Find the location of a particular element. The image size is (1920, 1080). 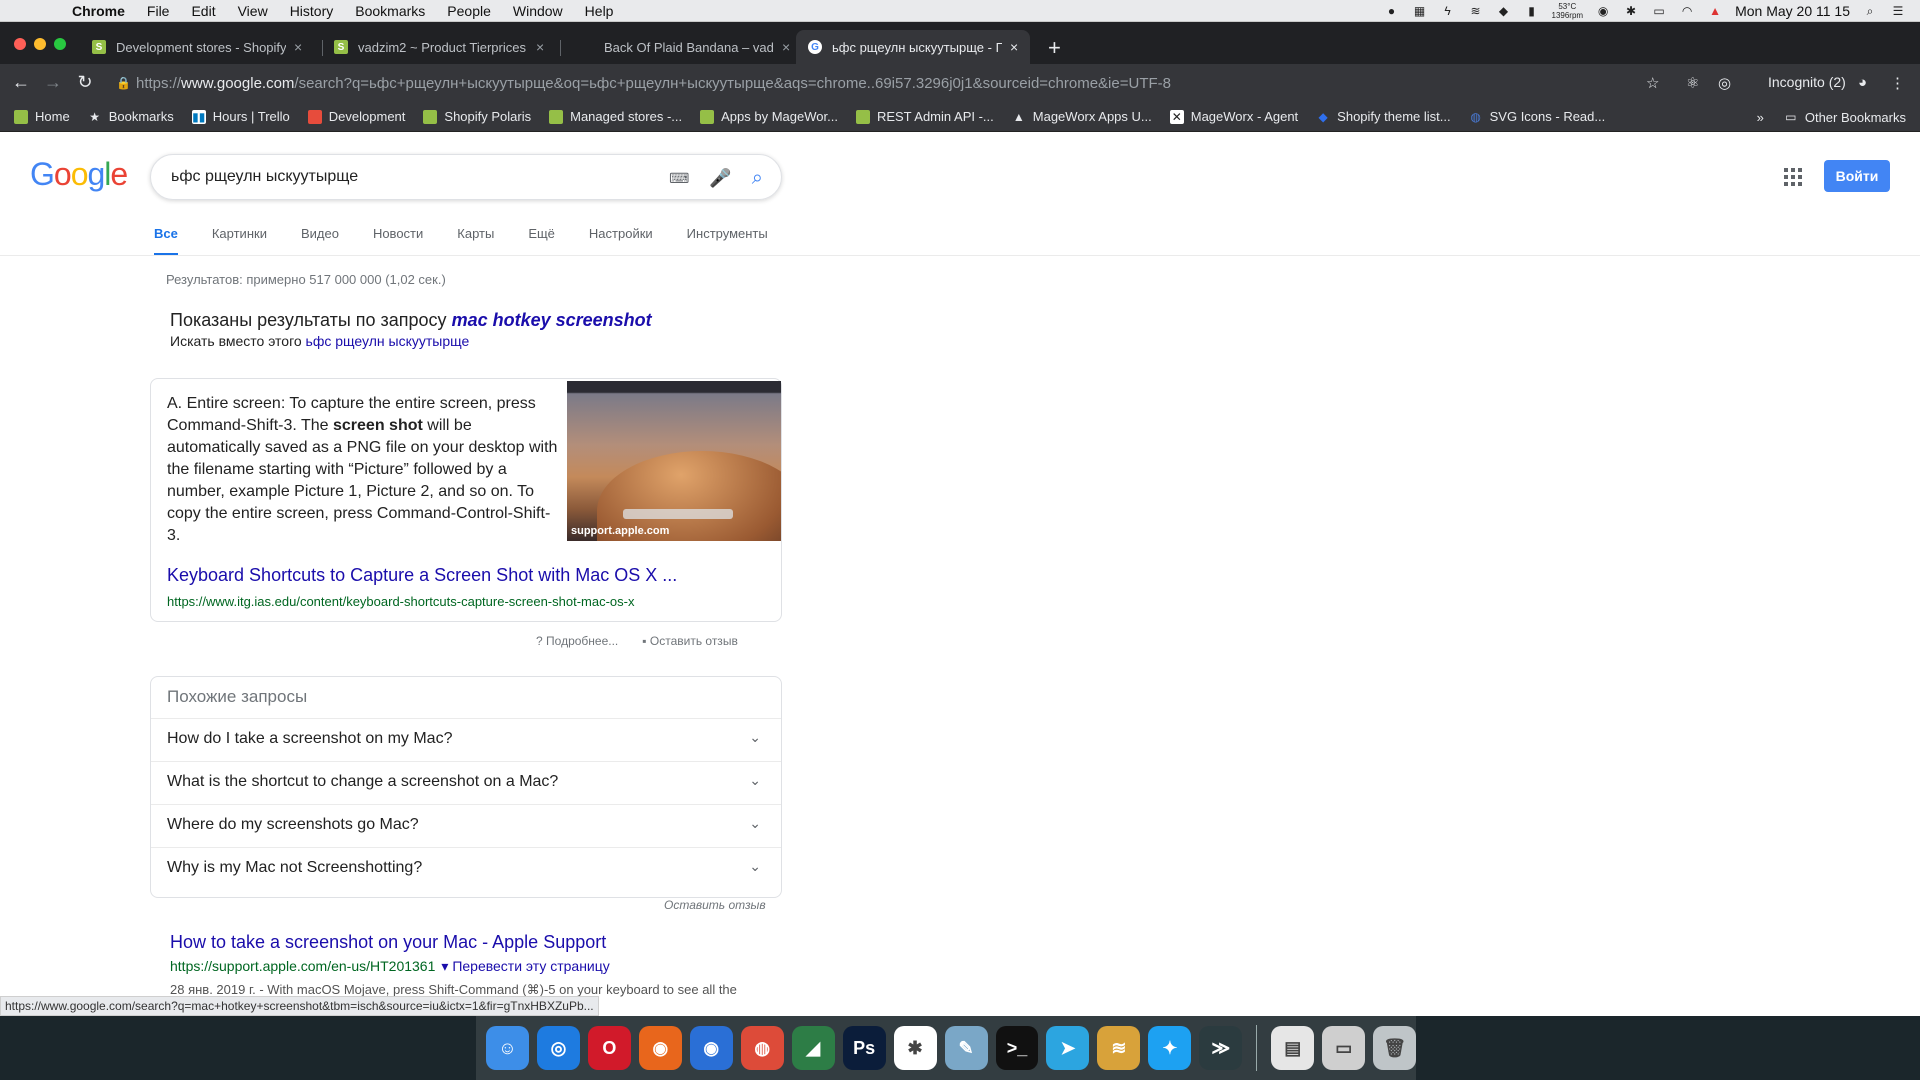

notification-center-icon: ☰ is located at coordinates (1898, 11).